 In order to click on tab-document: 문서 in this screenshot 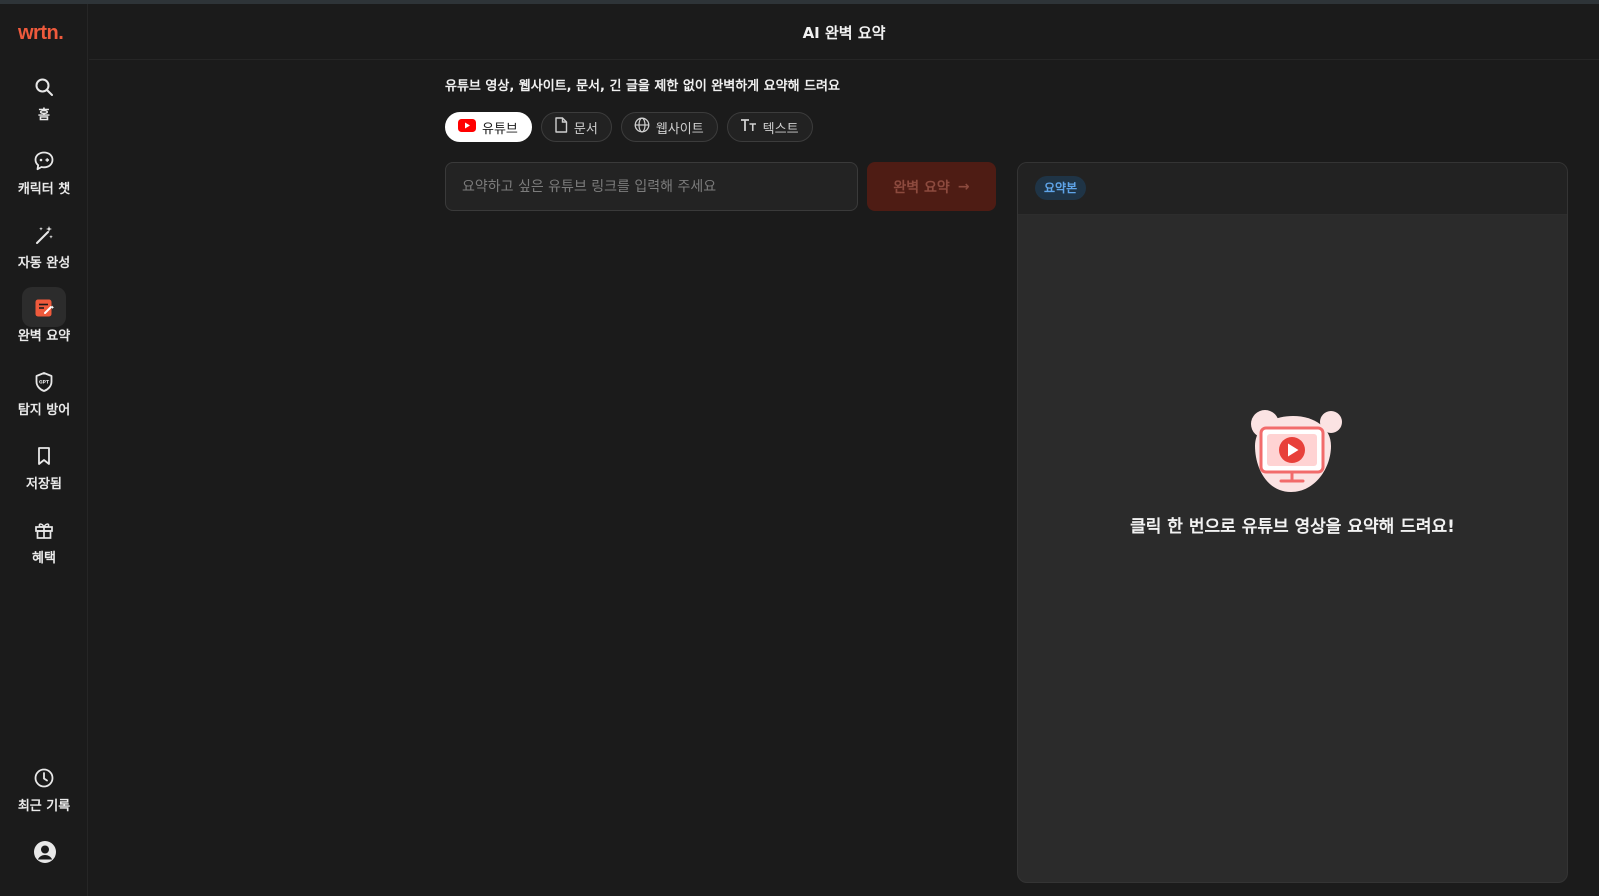, I will do `click(576, 127)`.